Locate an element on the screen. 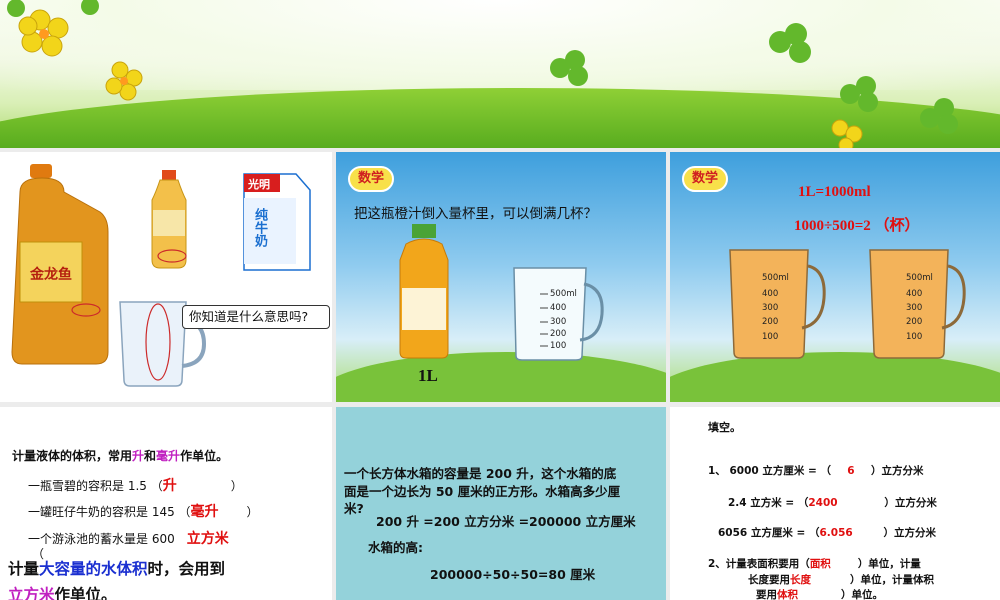  cup2-scale-200: 200 is located at coordinates (914, 322).